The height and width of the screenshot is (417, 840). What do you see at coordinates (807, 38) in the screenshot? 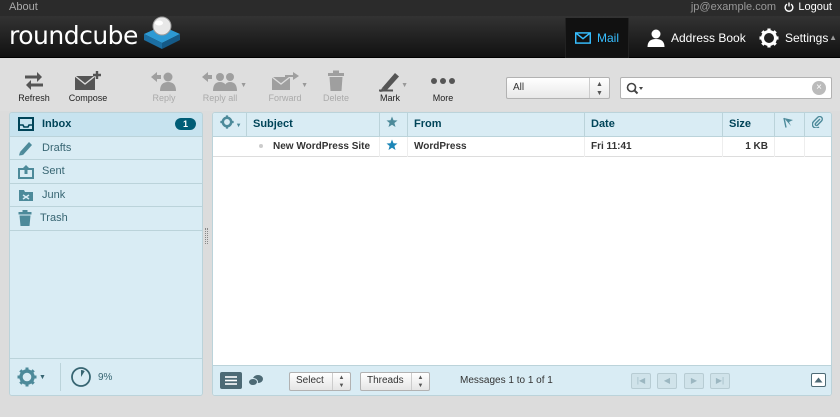
I see `nav-settings-label: Settings` at bounding box center [807, 38].